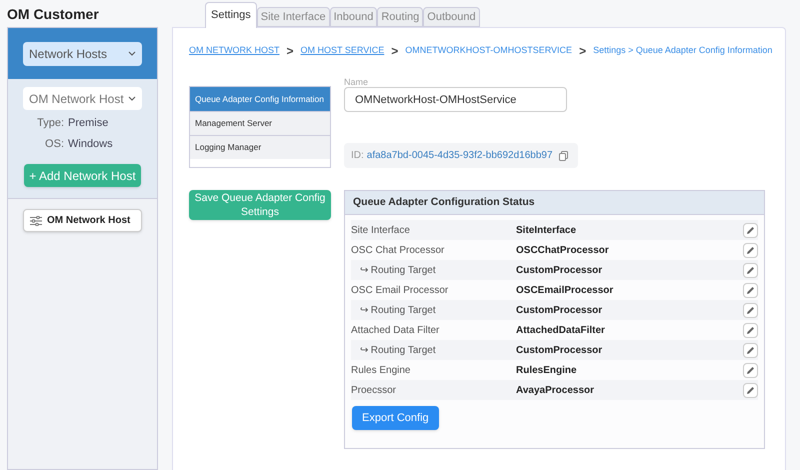  Describe the element at coordinates (400, 17) in the screenshot. I see `tab: Routing` at that location.